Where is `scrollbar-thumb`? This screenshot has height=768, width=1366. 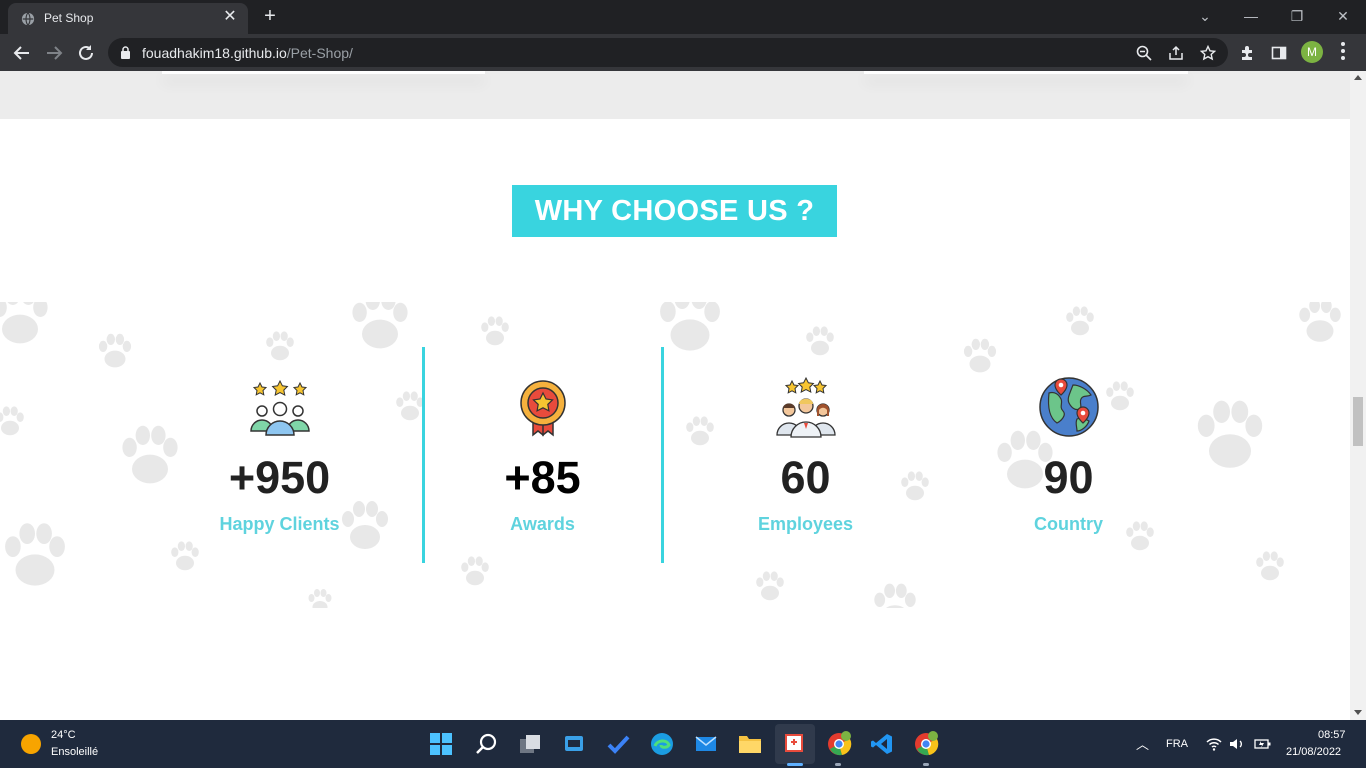 scrollbar-thumb is located at coordinates (1358, 421).